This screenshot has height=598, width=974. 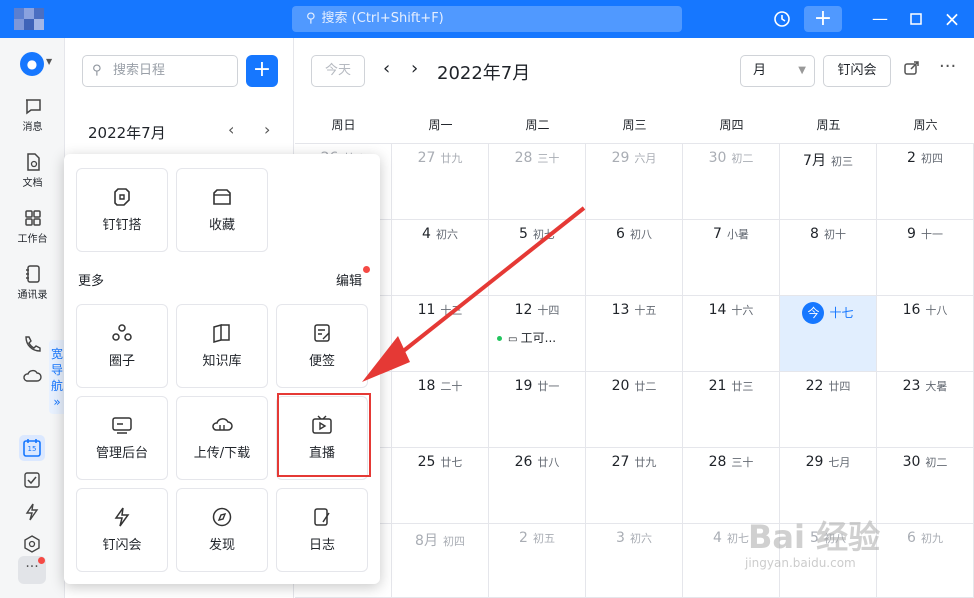 What do you see at coordinates (925, 410) in the screenshot?
I see `day-cell: 23 大暑` at bounding box center [925, 410].